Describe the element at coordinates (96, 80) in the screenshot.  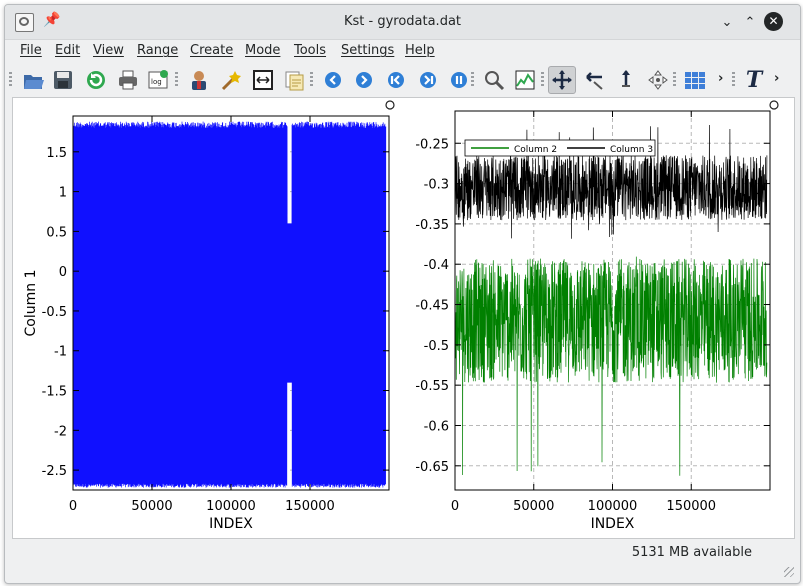
I see `reload-icon` at that location.